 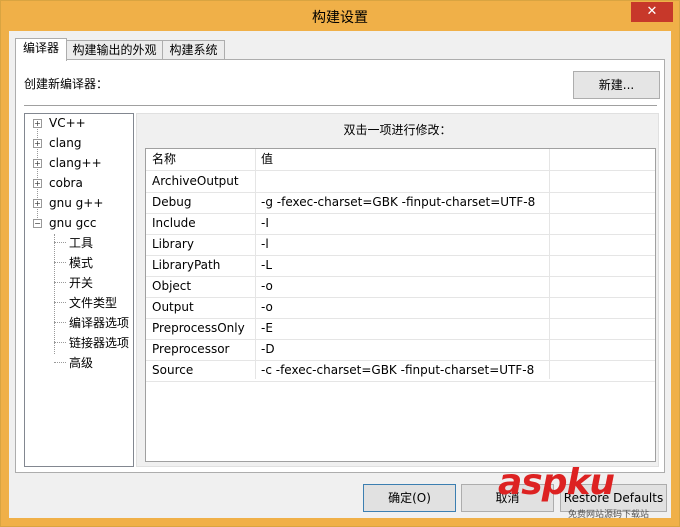 I want to click on grid-header: 名称 值, so click(x=400, y=160).